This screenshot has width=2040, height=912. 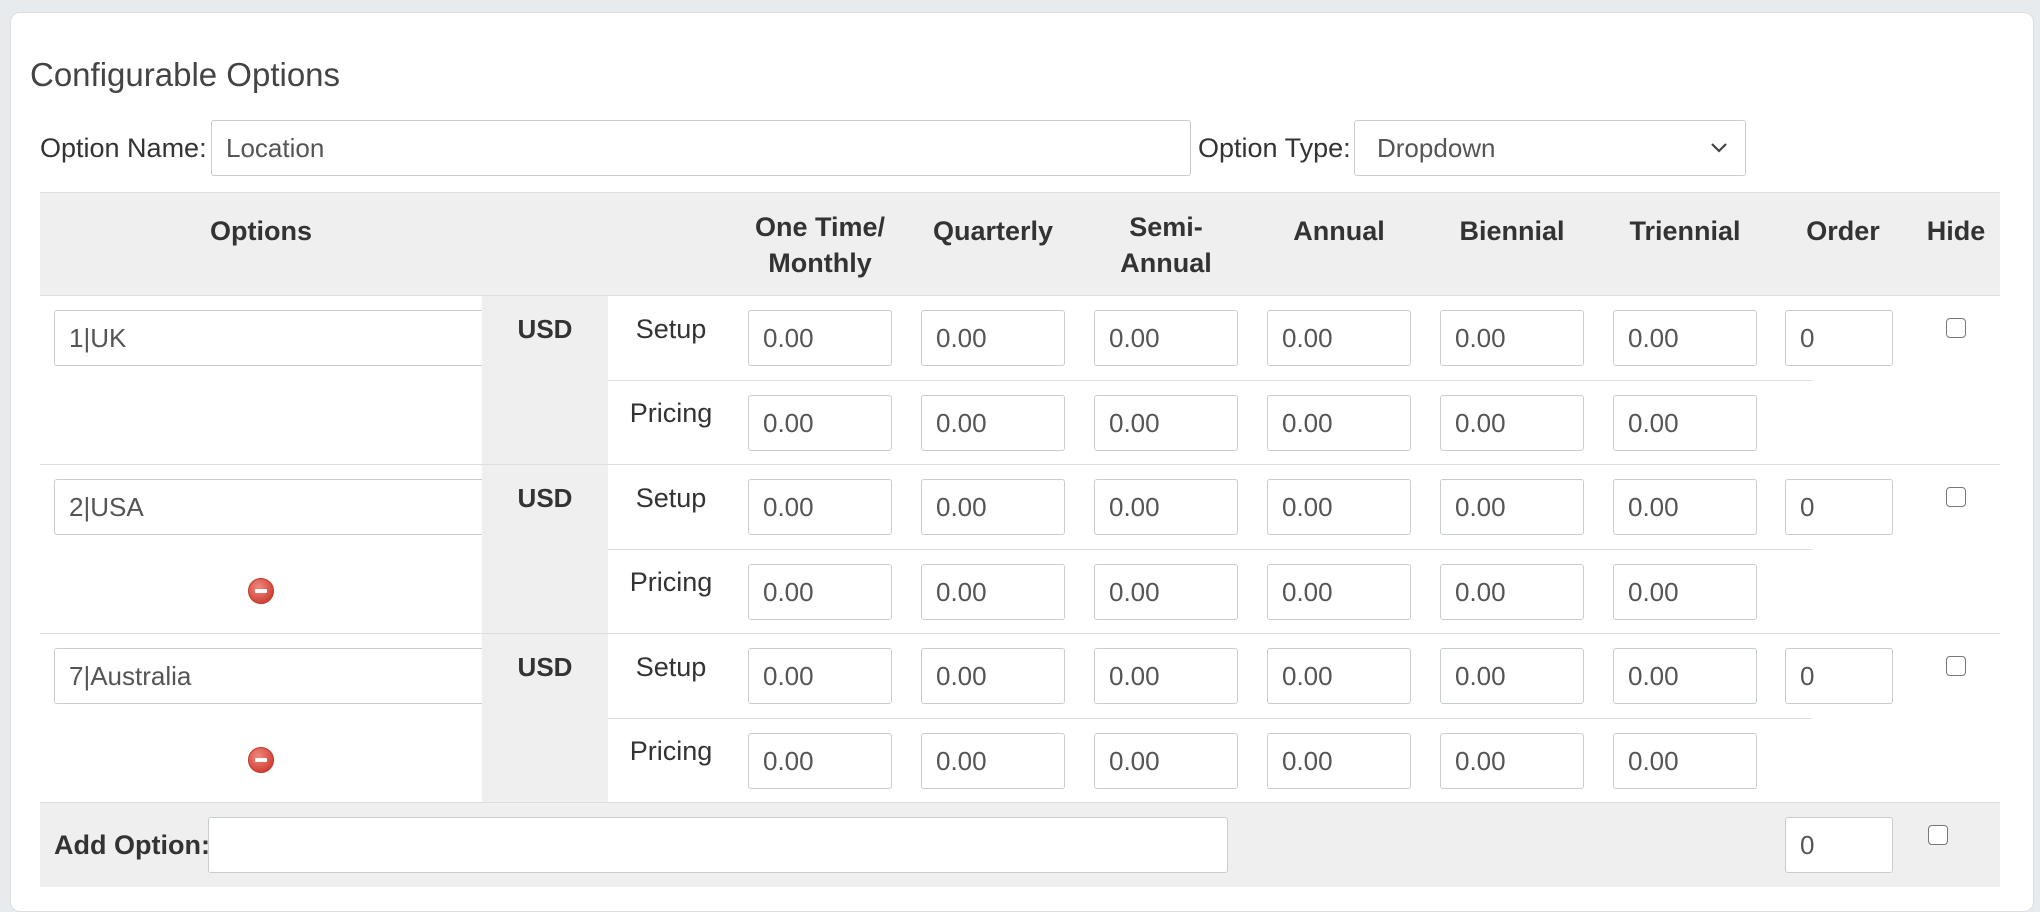 I want to click on option-name-input, so click(x=701, y=148).